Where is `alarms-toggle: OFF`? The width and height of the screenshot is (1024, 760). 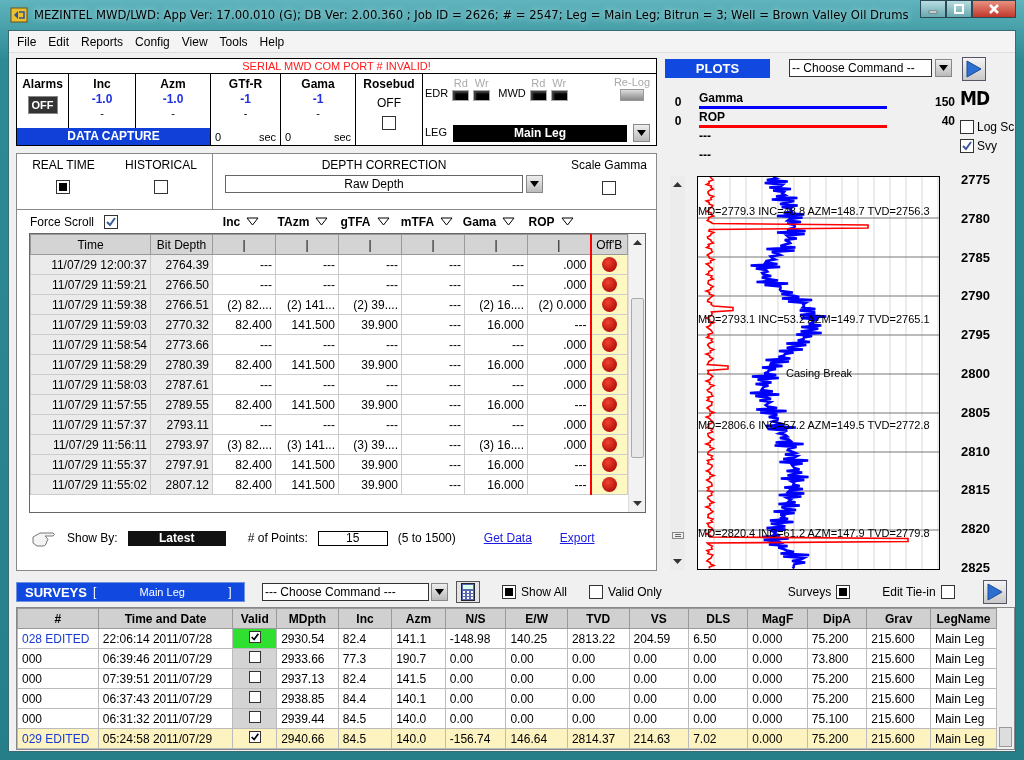
alarms-toggle: OFF is located at coordinates (42, 105).